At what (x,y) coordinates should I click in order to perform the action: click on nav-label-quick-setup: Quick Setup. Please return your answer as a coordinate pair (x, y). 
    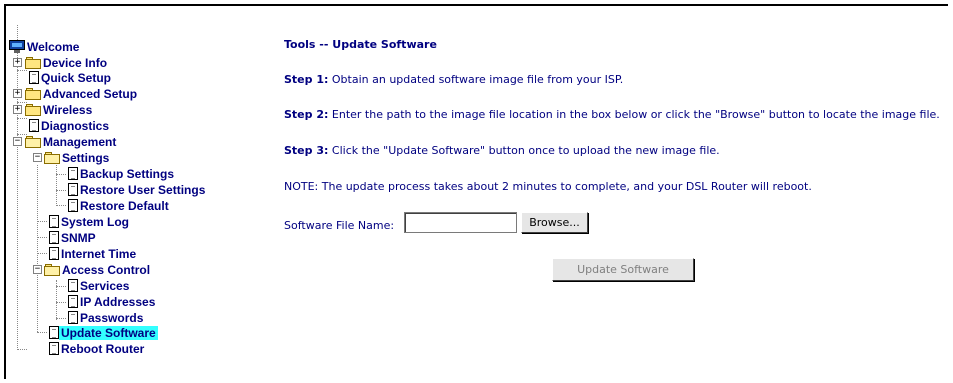
    Looking at the image, I should click on (76, 77).